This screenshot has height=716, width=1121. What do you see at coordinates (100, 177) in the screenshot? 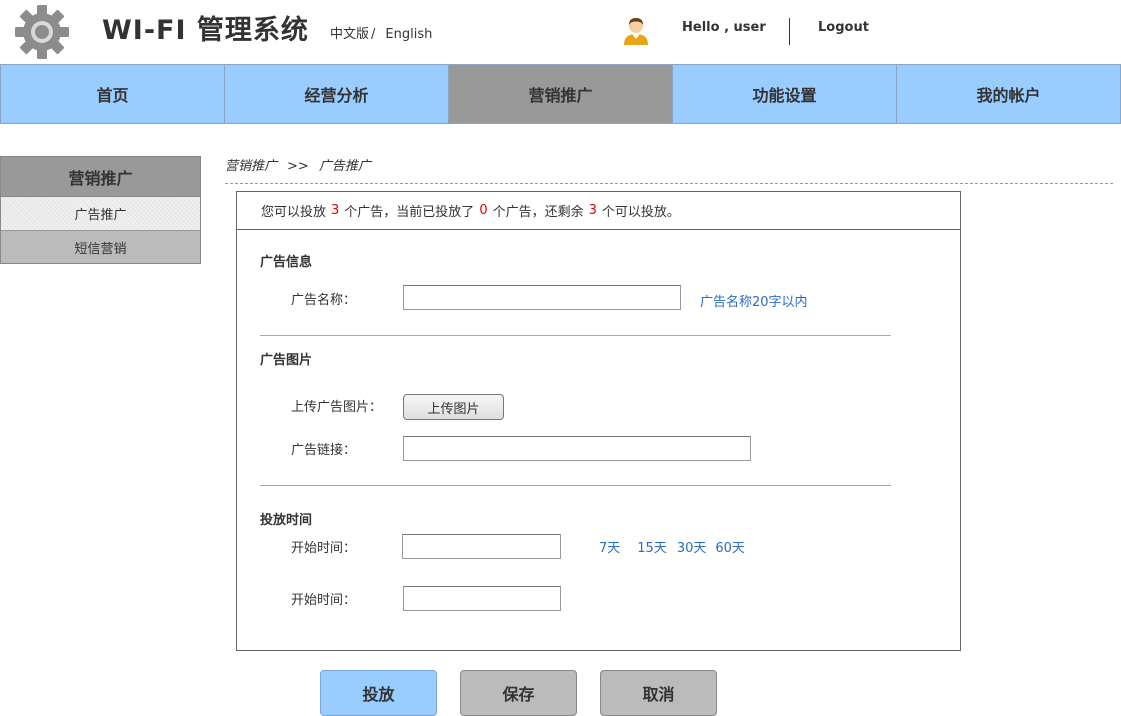
I see `sidebar-title: 营销推广` at bounding box center [100, 177].